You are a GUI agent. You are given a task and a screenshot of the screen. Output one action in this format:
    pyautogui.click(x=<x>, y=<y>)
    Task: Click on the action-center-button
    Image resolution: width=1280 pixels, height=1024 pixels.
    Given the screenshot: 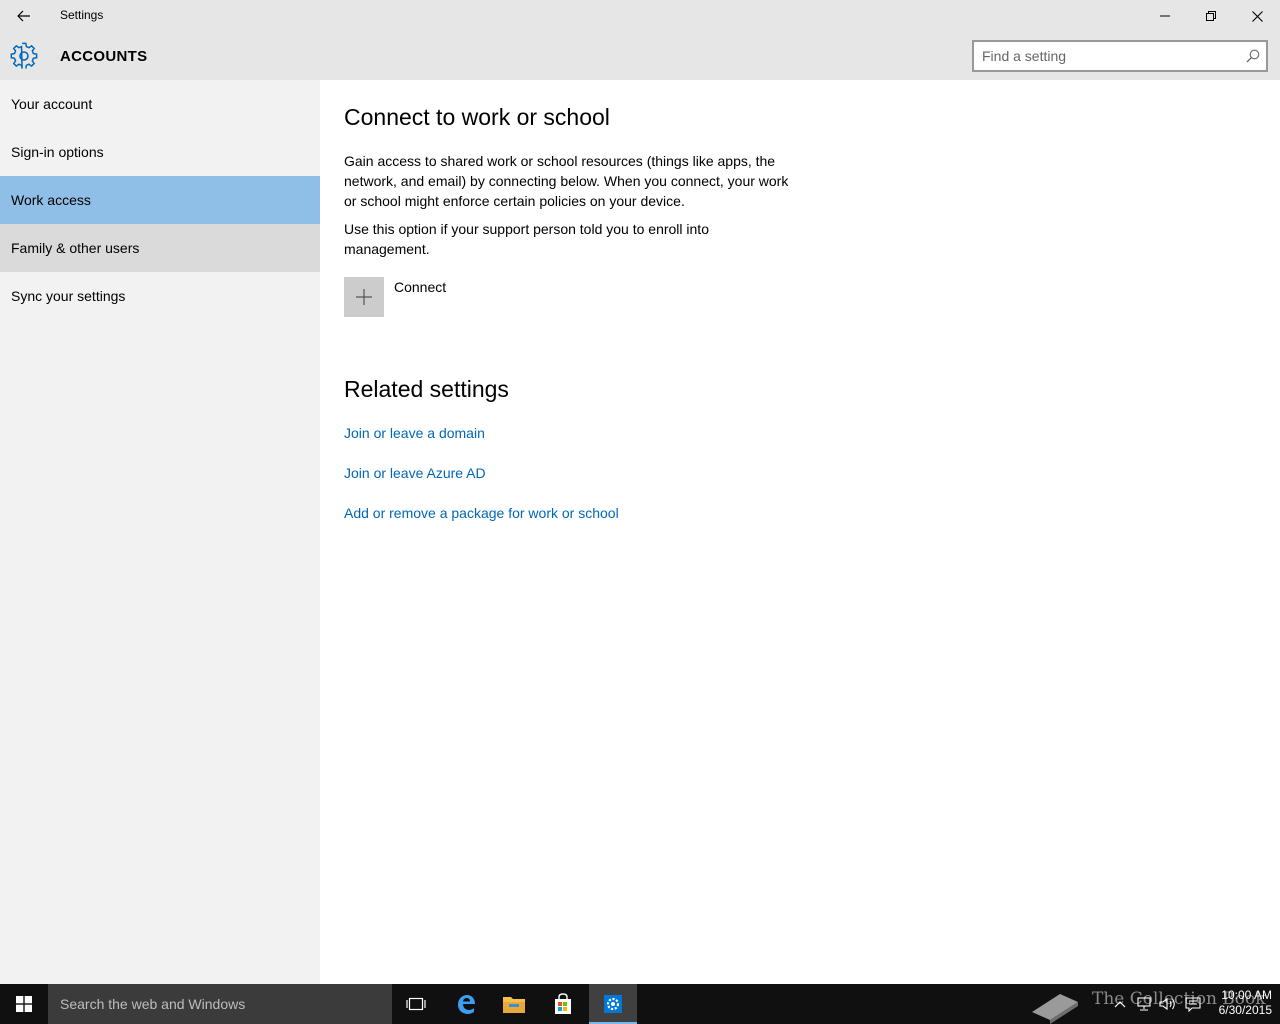 What is the action you would take?
    pyautogui.click(x=1193, y=1004)
    